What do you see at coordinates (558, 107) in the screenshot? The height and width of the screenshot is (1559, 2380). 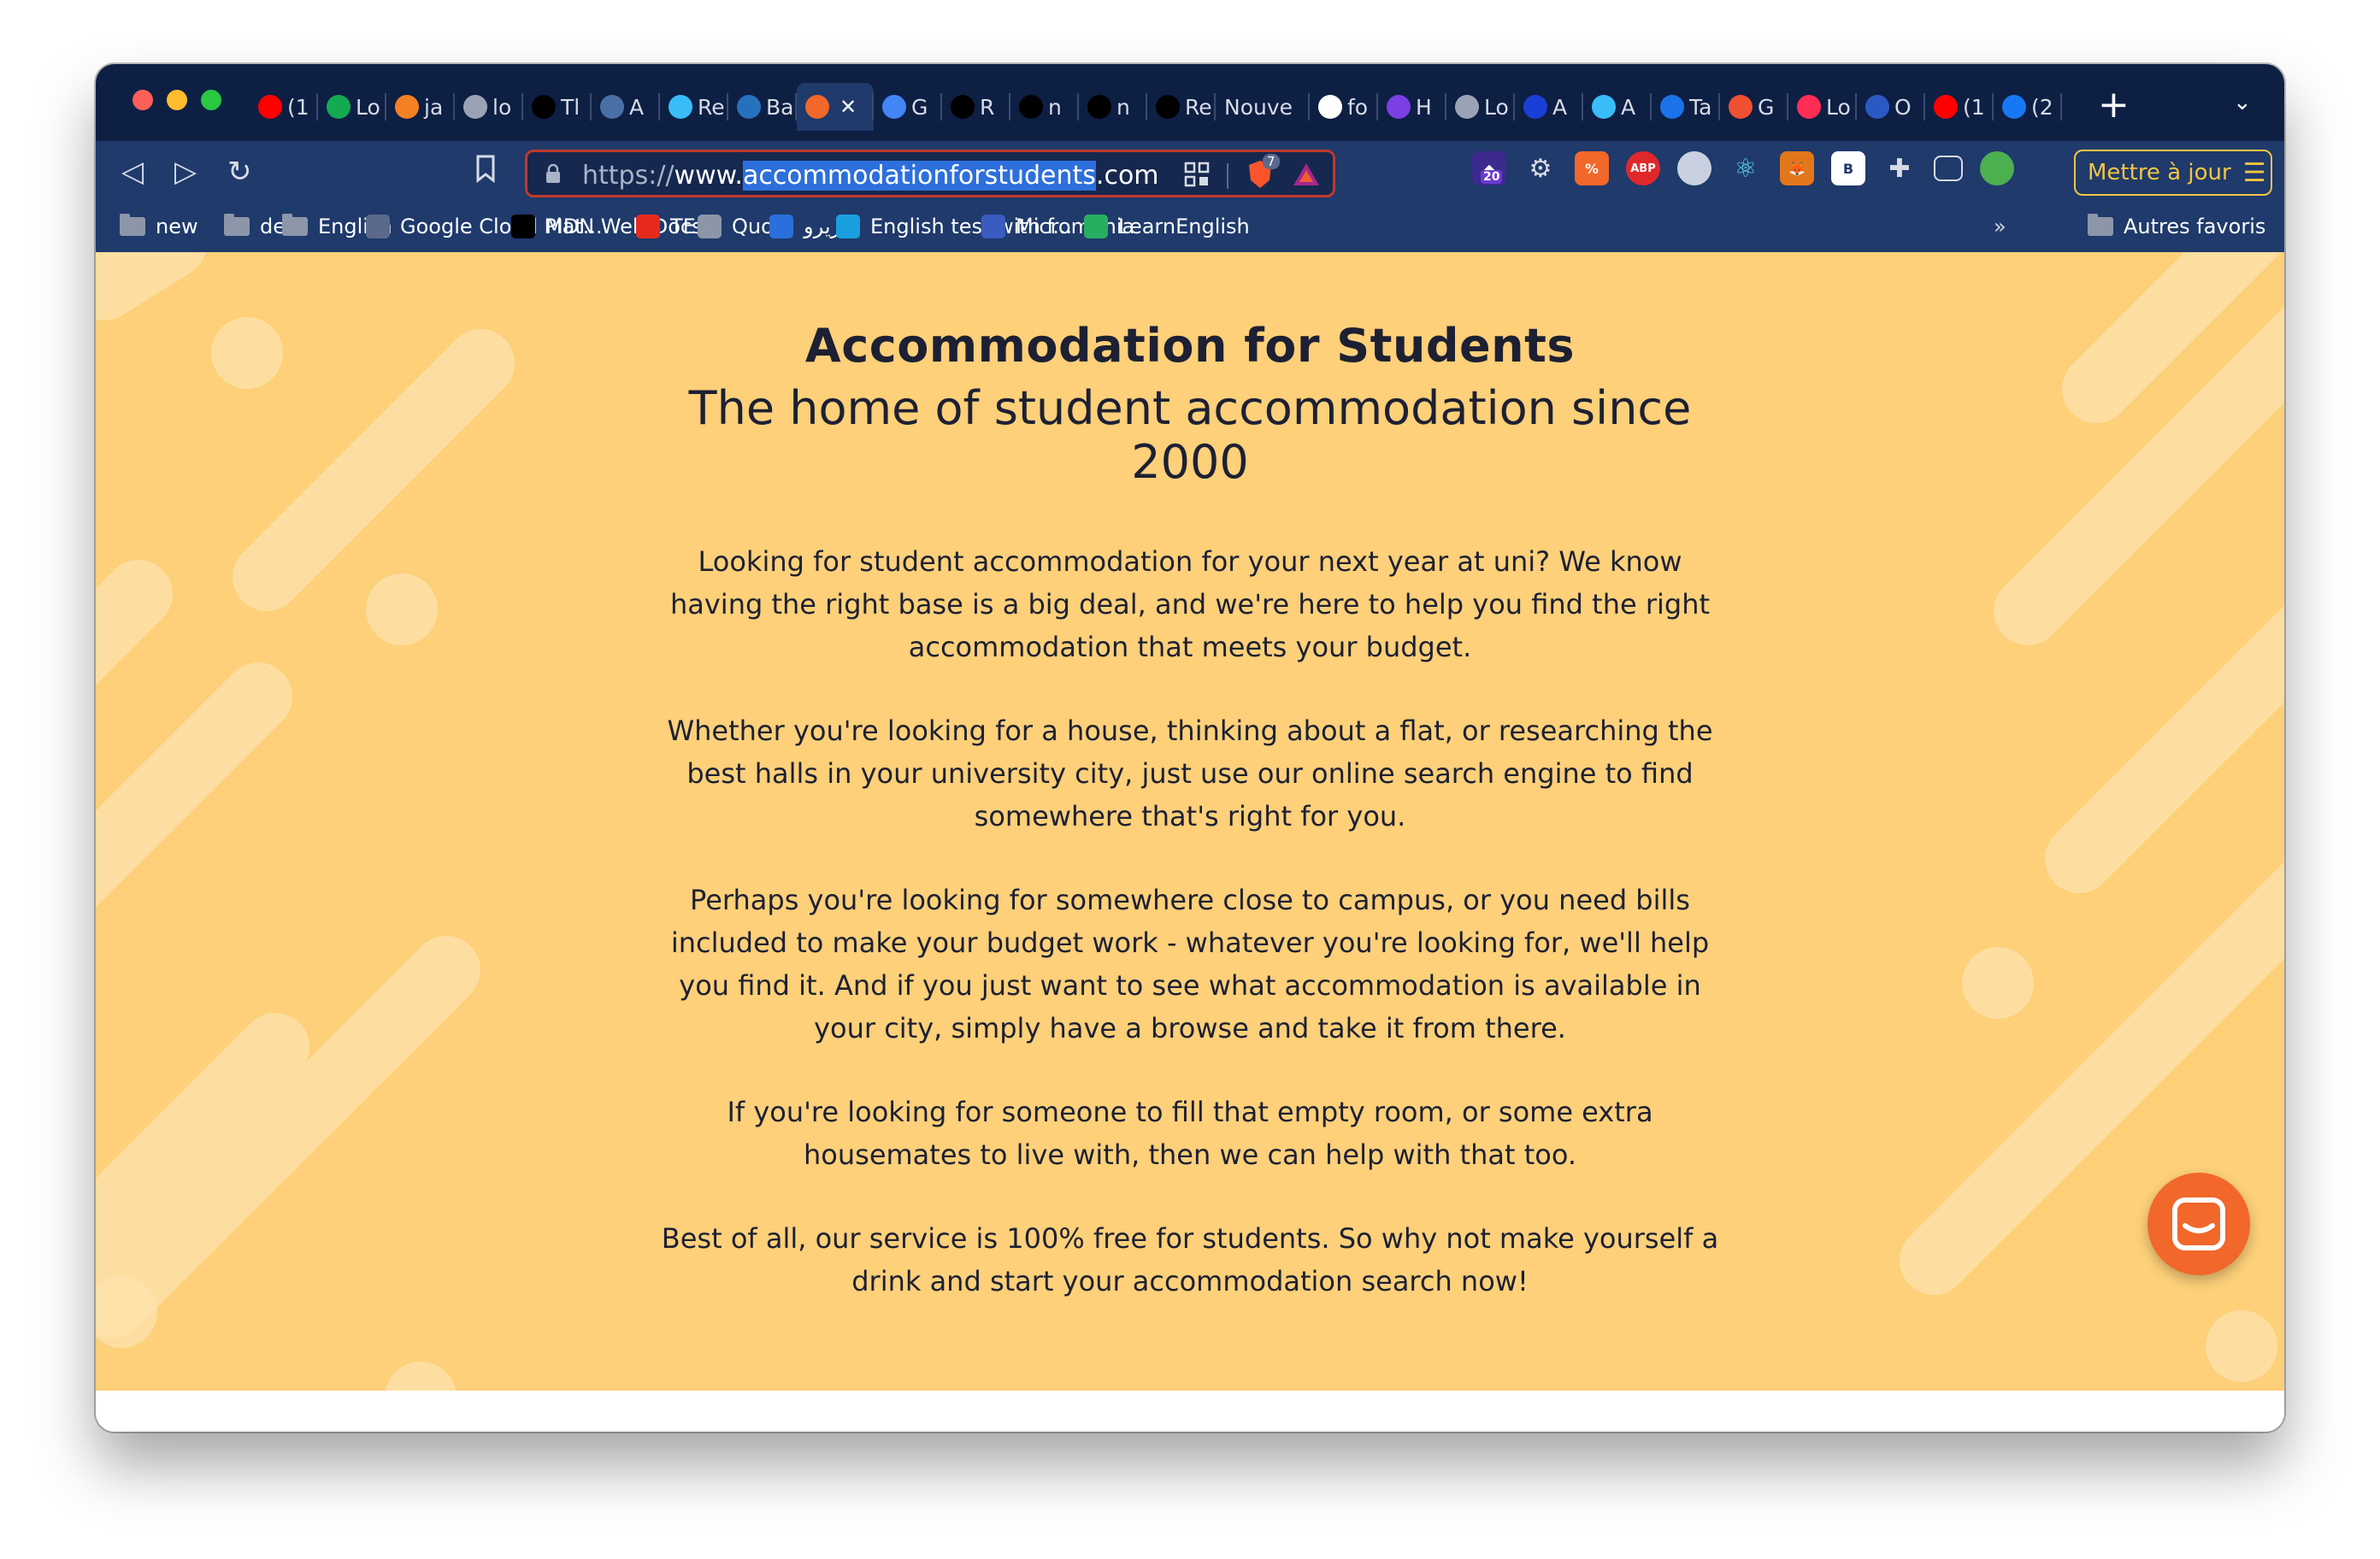 I see `tab-4: Tl` at bounding box center [558, 107].